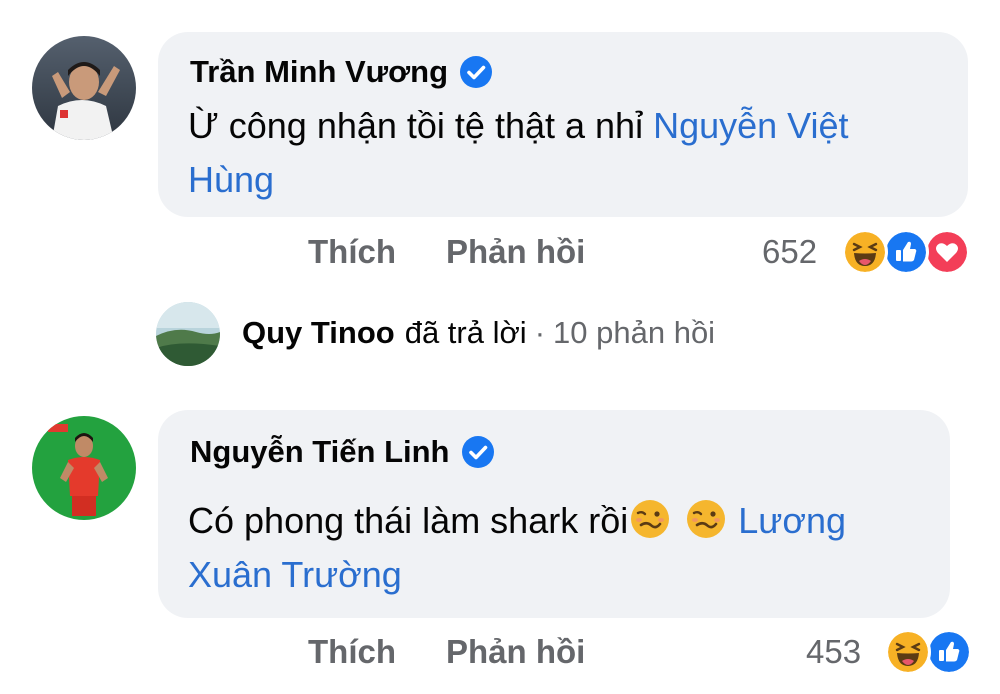 Image resolution: width=1000 pixels, height=694 pixels. I want to click on avatar-quy-tinoo, so click(188, 334).